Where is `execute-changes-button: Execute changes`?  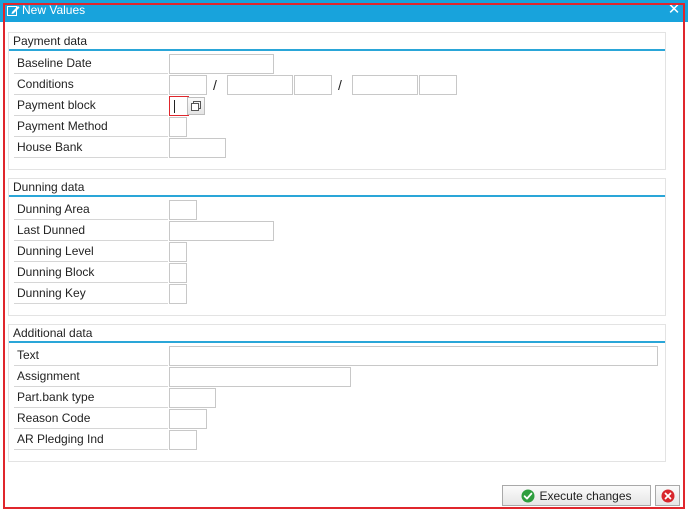
execute-changes-button: Execute changes is located at coordinates (576, 495).